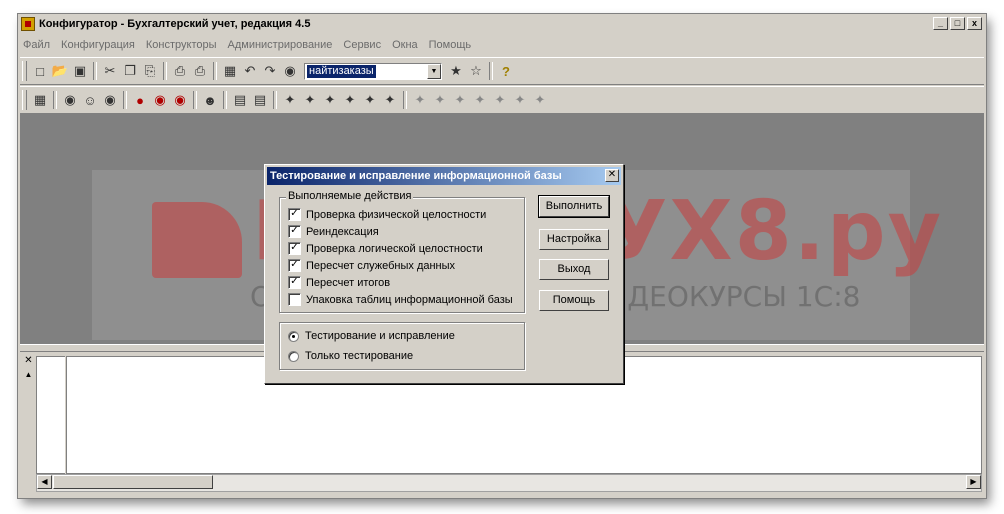  What do you see at coordinates (957, 23) in the screenshot?
I see `maximize-button: □` at bounding box center [957, 23].